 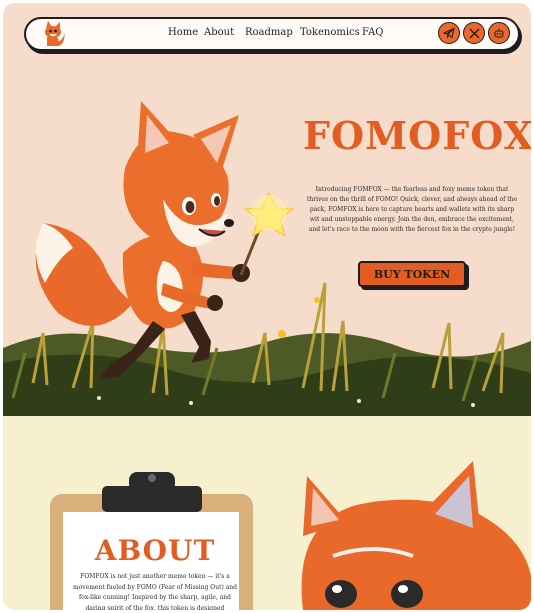 I want to click on x-icon, so click(x=474, y=33).